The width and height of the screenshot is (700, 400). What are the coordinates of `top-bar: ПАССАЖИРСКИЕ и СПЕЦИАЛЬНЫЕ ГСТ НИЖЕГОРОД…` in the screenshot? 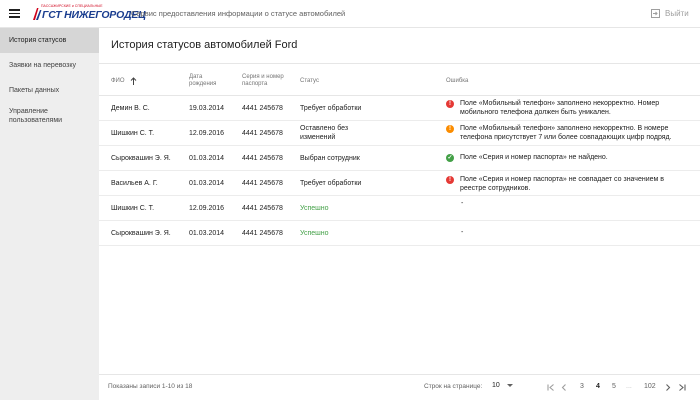 It's located at (350, 14).